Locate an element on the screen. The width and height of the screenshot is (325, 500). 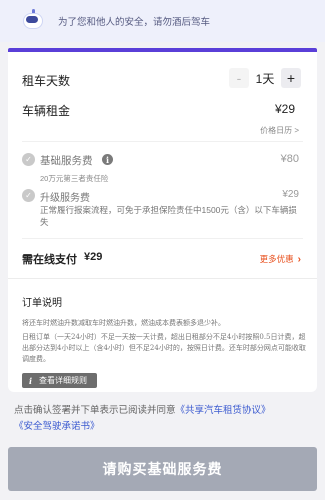
agreement-text: 点击确认签署并下单表示已阅读并同意《共享汽车租赁协议》《安全驾驶承诺书》 is located at coordinates (164, 419).